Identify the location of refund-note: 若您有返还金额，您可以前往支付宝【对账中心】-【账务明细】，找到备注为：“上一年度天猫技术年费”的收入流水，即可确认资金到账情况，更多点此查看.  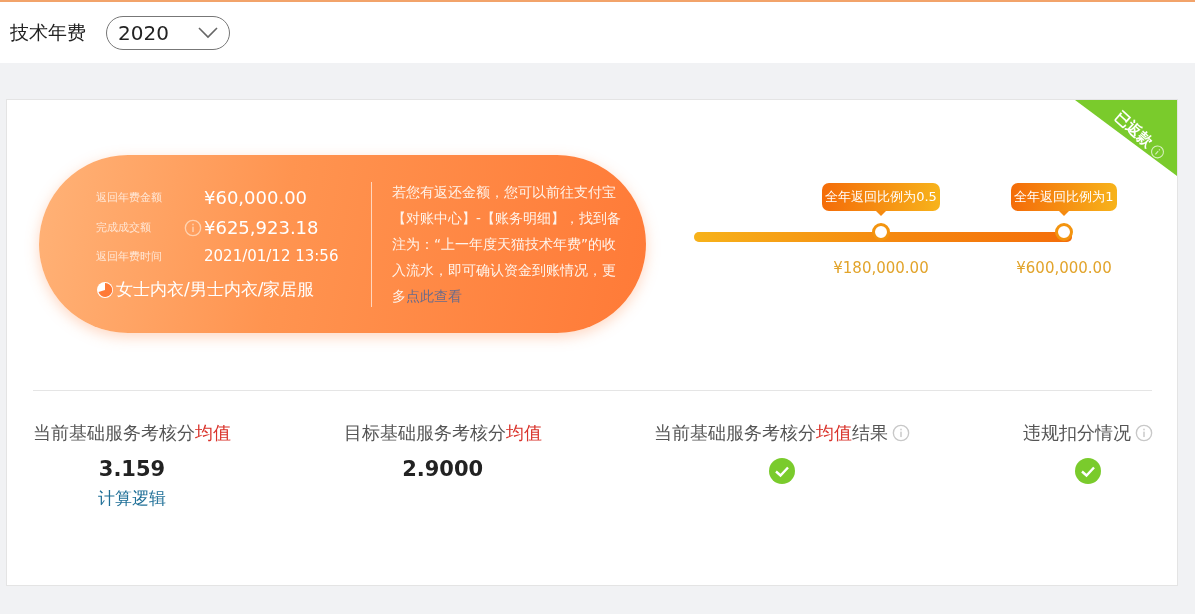
(507, 244).